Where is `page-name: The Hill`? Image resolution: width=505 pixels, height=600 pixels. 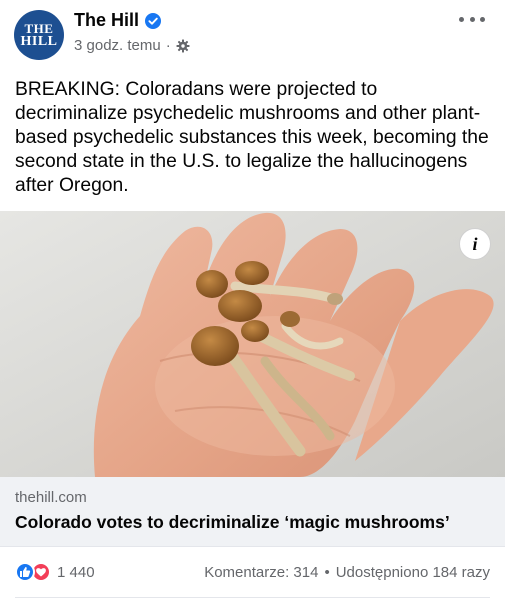
page-name: The Hill is located at coordinates (106, 20).